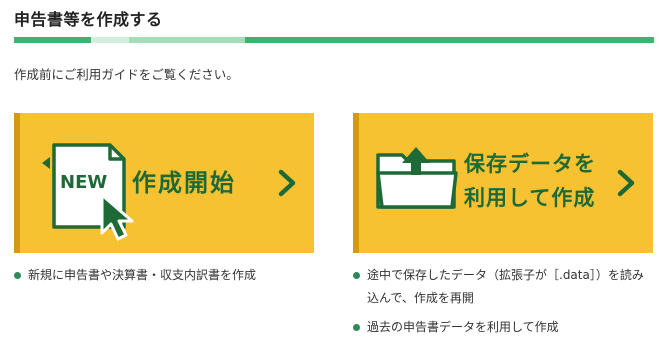 The height and width of the screenshot is (362, 664). I want to click on page-title: 申告書等を作成する, so click(88, 19).